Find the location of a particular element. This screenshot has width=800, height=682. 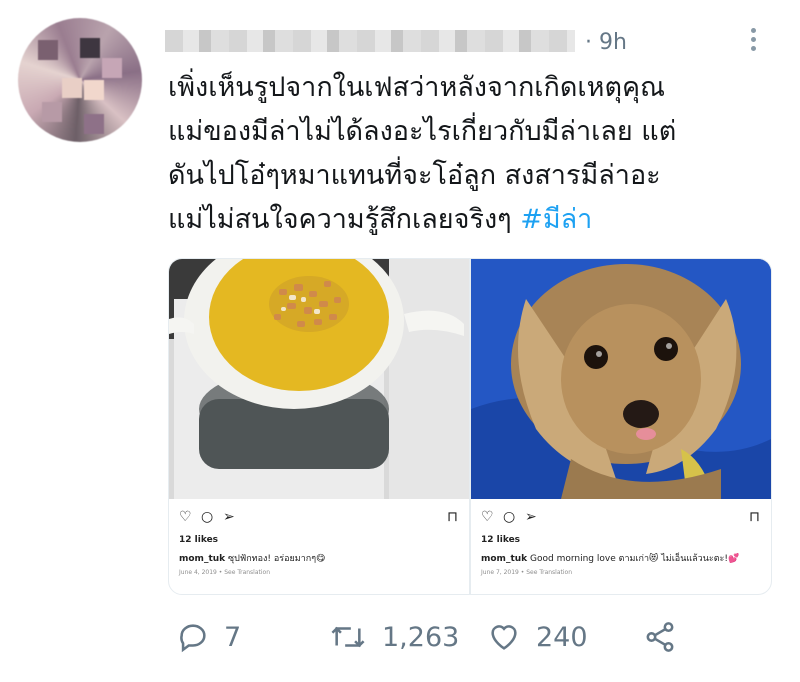

tweet-line: ดันไปโอ๋ๆหมาแทนที่จะโอ๋ลูก สงสารมีล่าอะ is located at coordinates (414, 175).